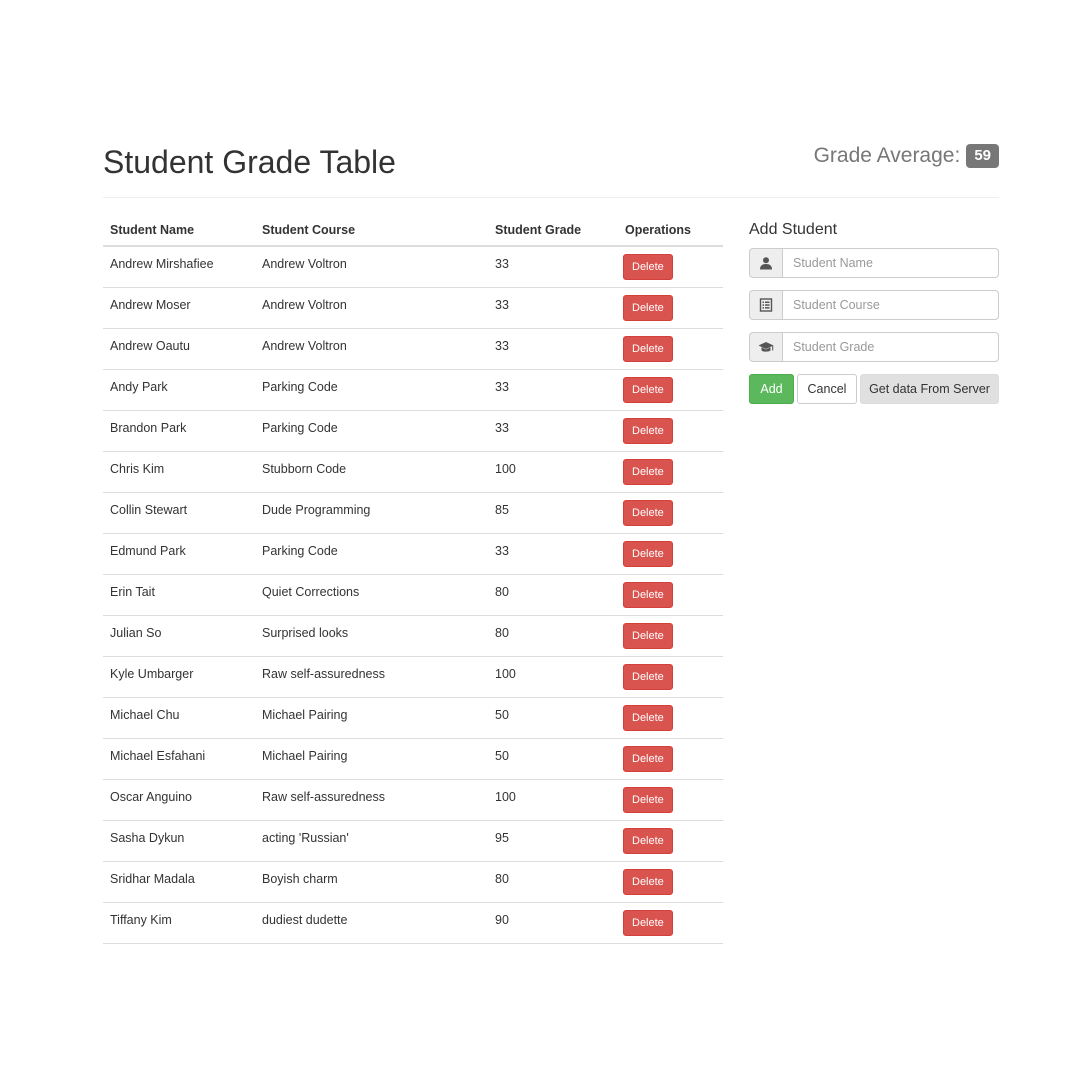 The width and height of the screenshot is (1080, 1080). What do you see at coordinates (413, 718) in the screenshot?
I see `table-row: Michael Chu Michael Pairing 50 Delete` at bounding box center [413, 718].